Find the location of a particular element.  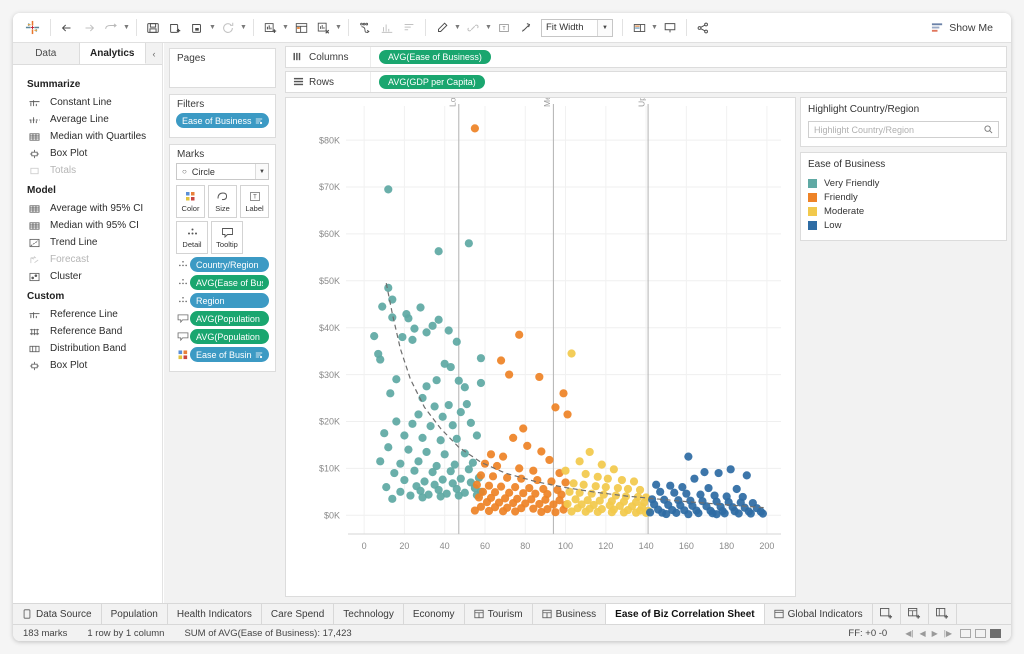

sheet-tab-economy: Economy is located at coordinates (434, 614).